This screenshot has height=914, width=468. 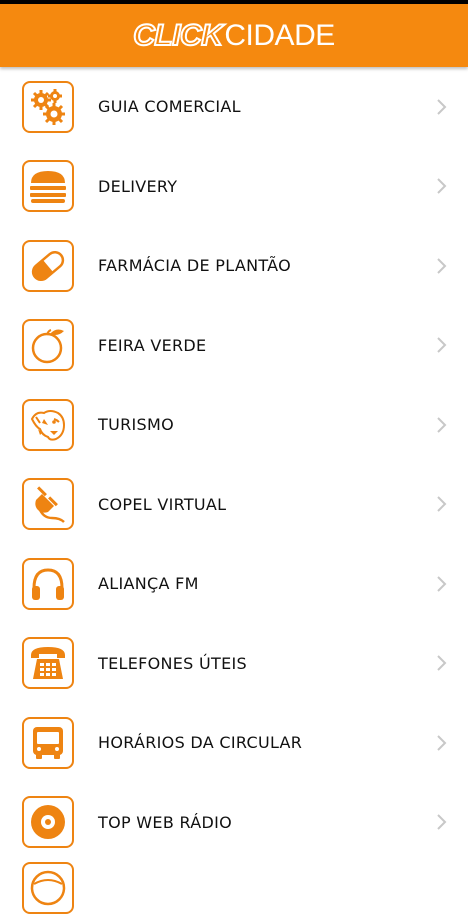 What do you see at coordinates (136, 425) in the screenshot?
I see `menu-item-label: TURISMO` at bounding box center [136, 425].